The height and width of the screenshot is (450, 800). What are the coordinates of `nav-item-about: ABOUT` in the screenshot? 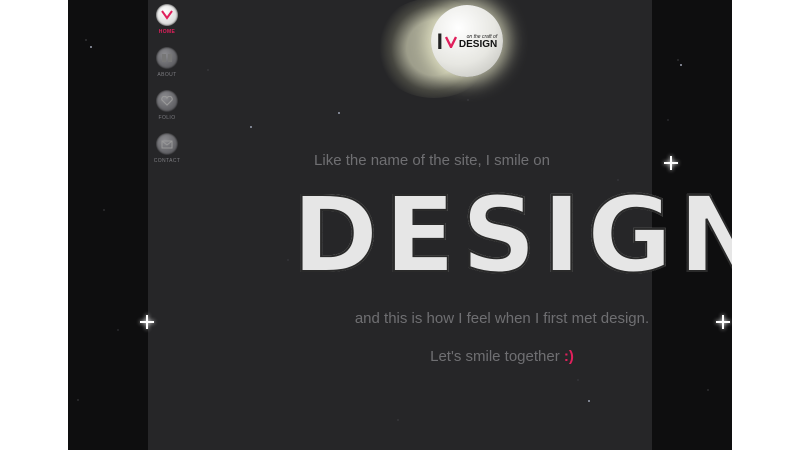 It's located at (167, 62).